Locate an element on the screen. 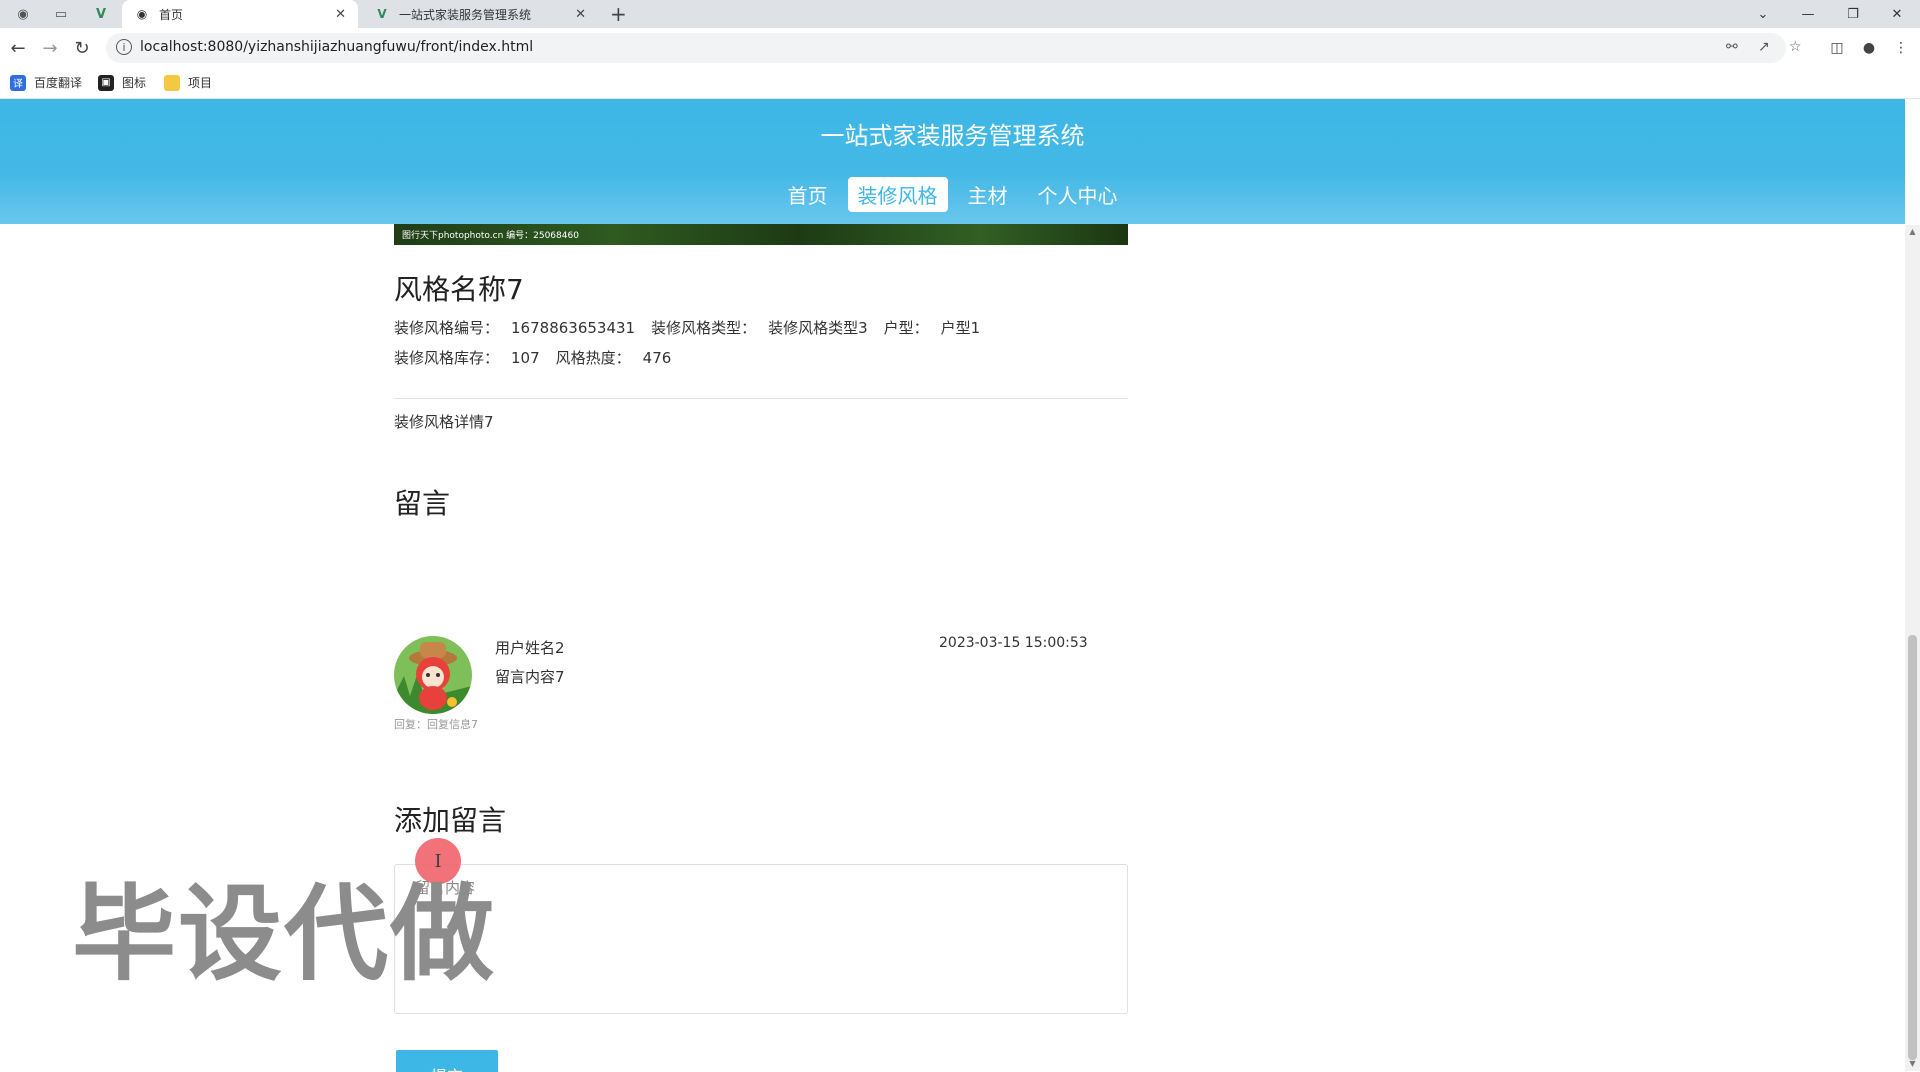 The image size is (1920, 1072). bookmark-label: 百度翻译 is located at coordinates (58, 83).